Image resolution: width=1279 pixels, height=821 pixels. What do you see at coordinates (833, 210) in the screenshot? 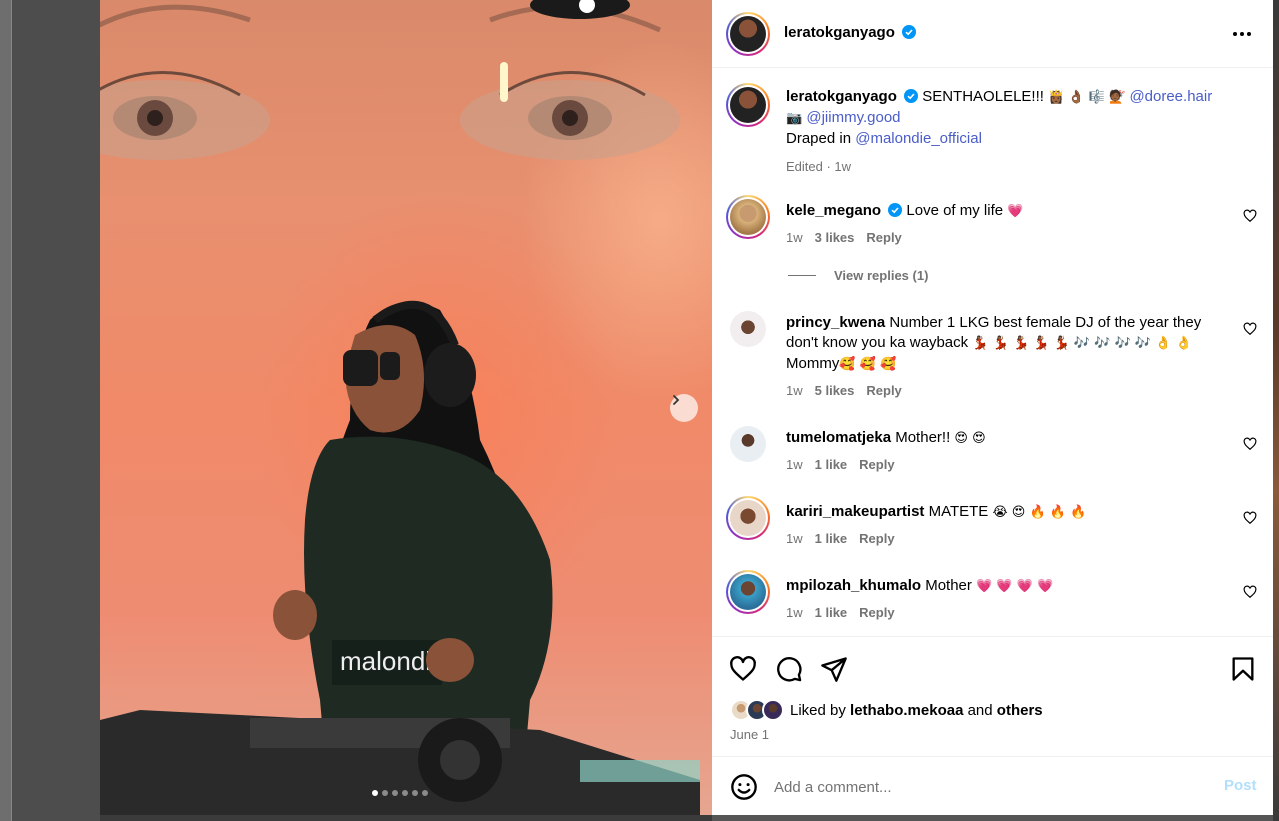
I see `comment-username: kele_megano` at bounding box center [833, 210].